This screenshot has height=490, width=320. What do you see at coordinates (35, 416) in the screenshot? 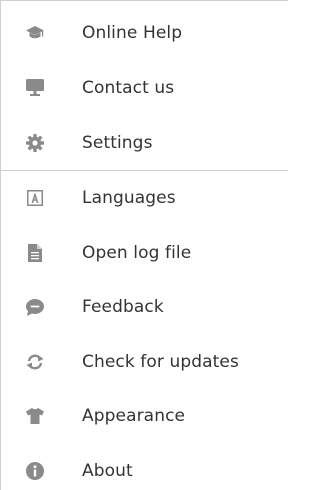
I see `tshirt-icon` at bounding box center [35, 416].